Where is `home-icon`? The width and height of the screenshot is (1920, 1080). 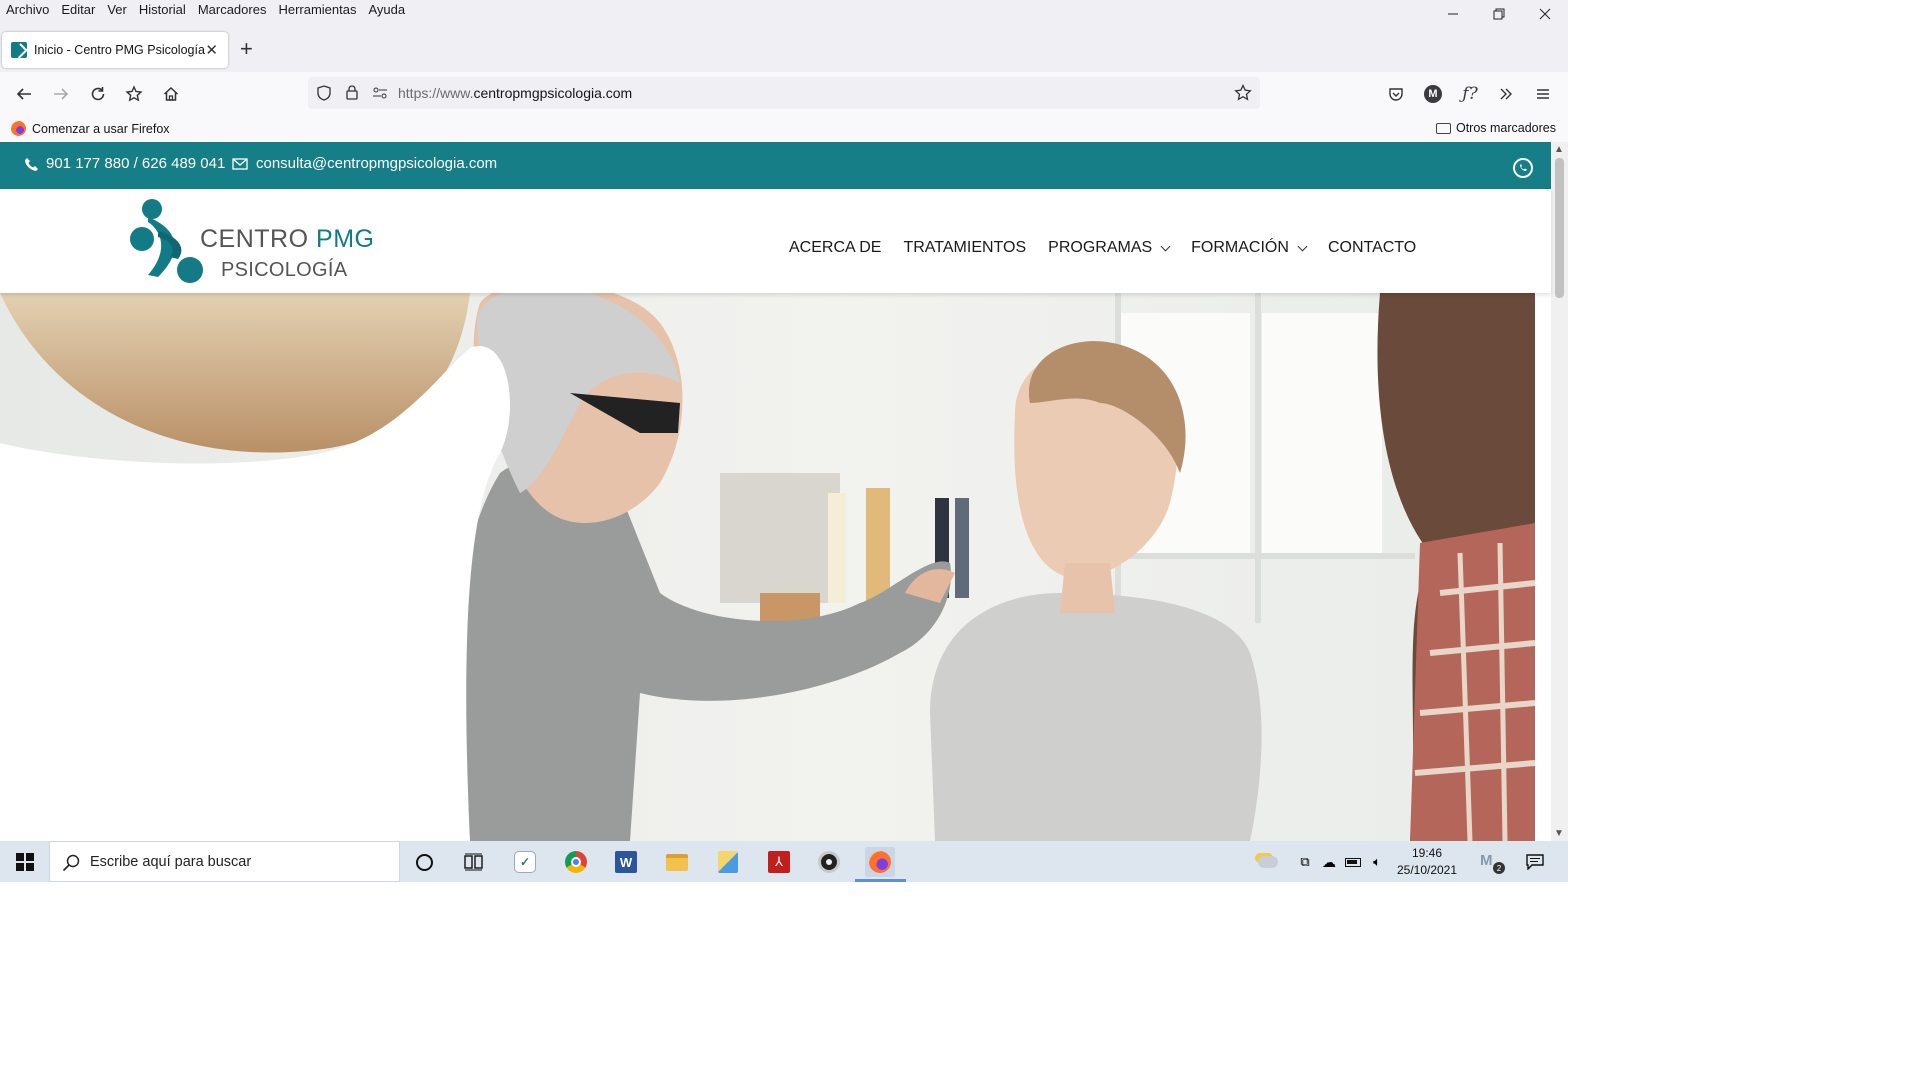
home-icon is located at coordinates (171, 93).